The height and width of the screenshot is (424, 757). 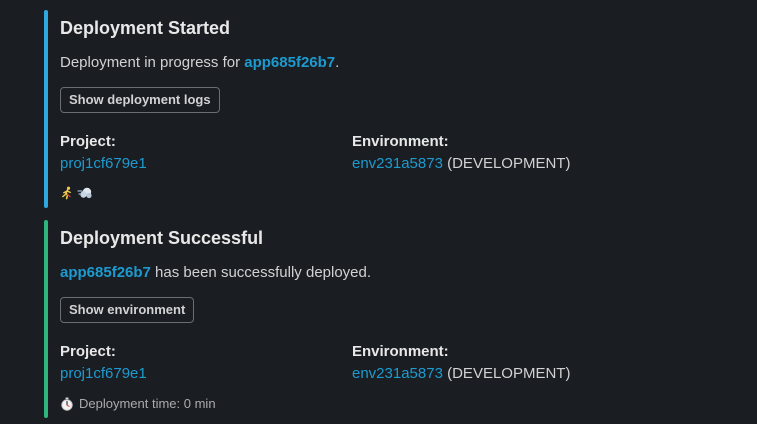 I want to click on message-footer: Deployment time: 0 min, so click(x=138, y=403).